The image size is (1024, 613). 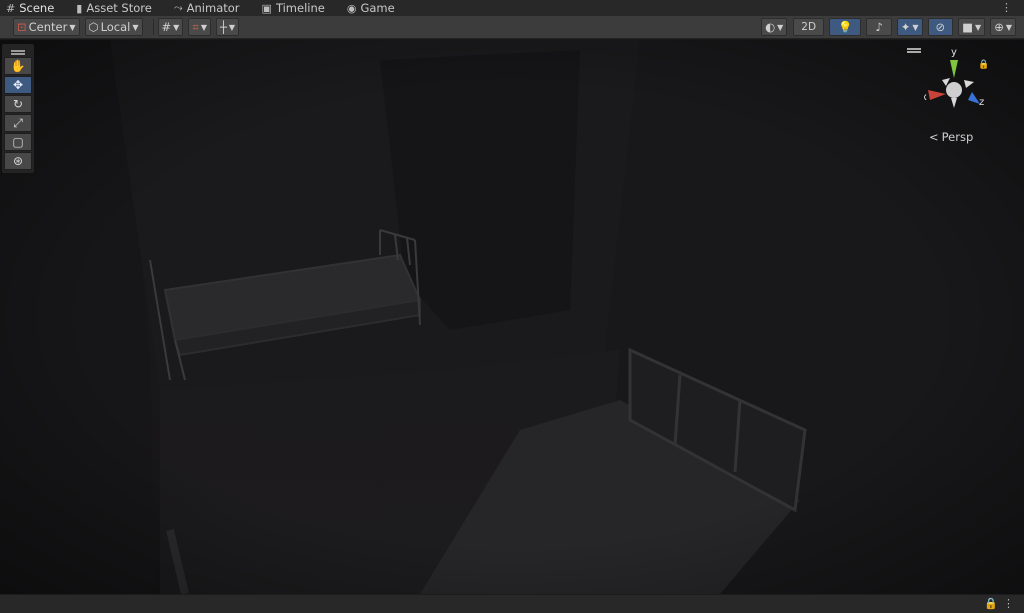 What do you see at coordinates (223, 27) in the screenshot?
I see `ruler-icon: ┼` at bounding box center [223, 27].